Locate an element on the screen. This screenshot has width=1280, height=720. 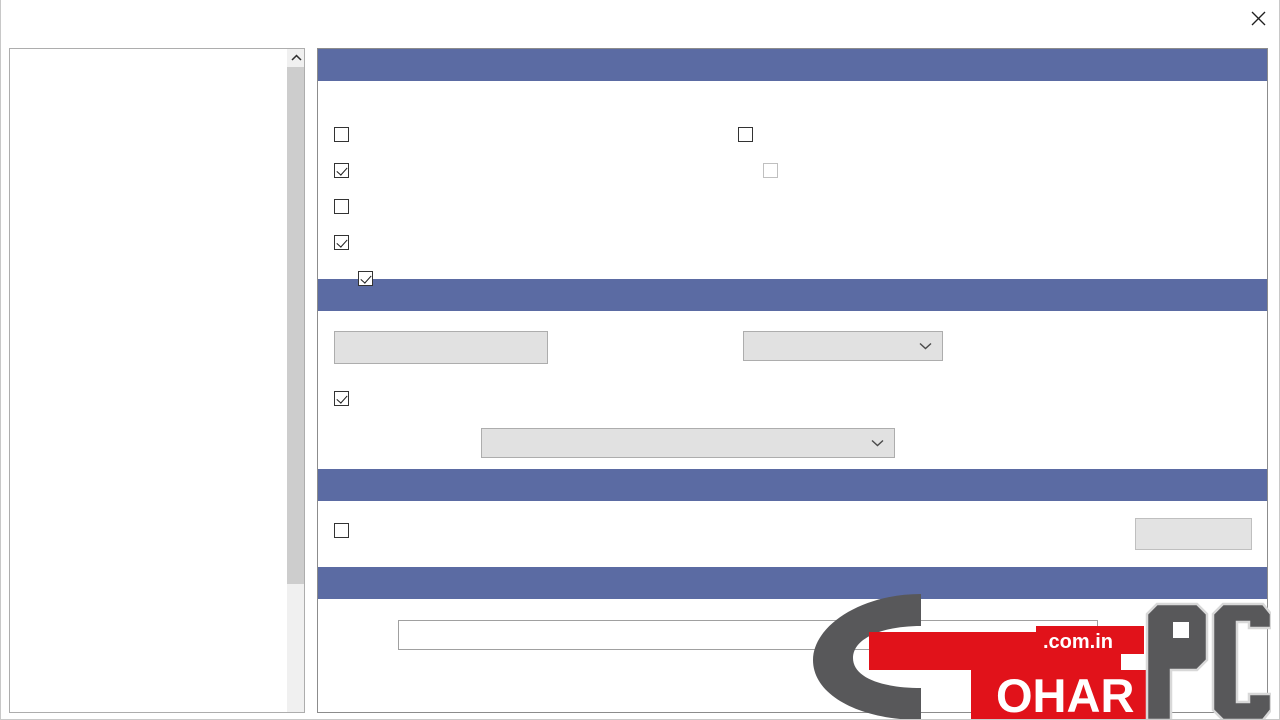
checkbox-show-splash-screen is located at coordinates (346, 134).